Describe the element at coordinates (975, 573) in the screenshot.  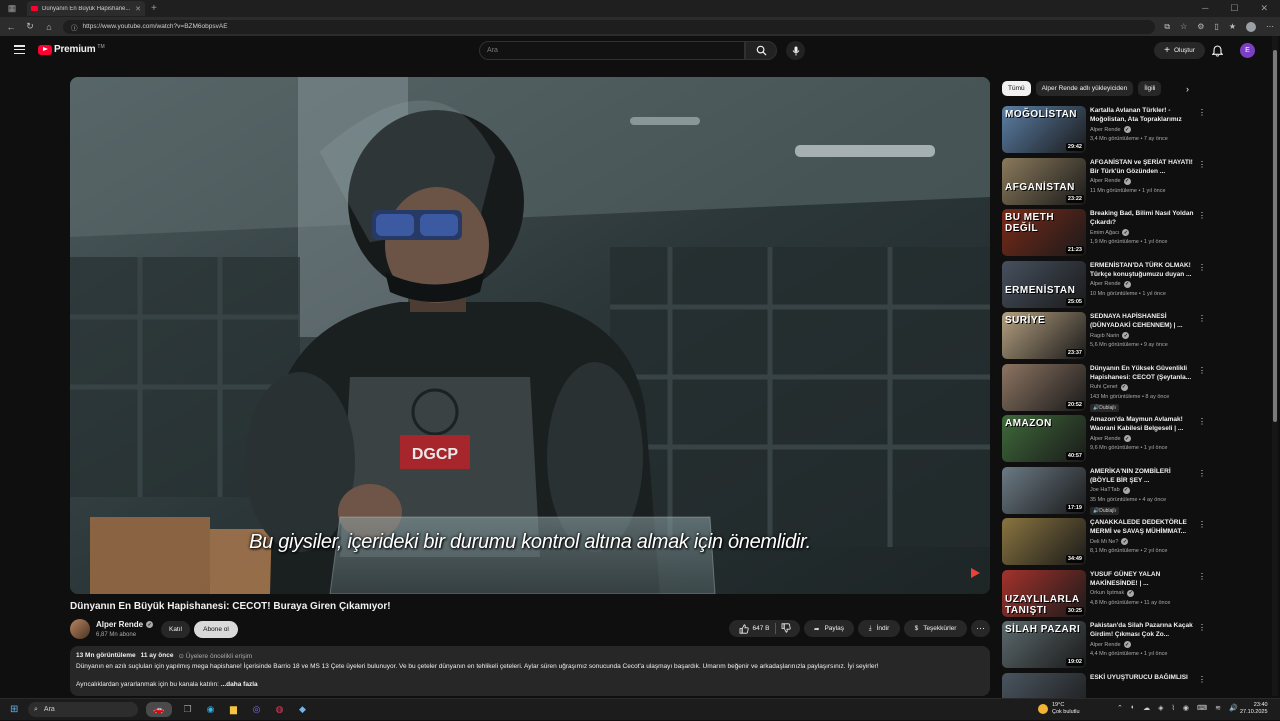
I see `channel-watermark-icon` at that location.